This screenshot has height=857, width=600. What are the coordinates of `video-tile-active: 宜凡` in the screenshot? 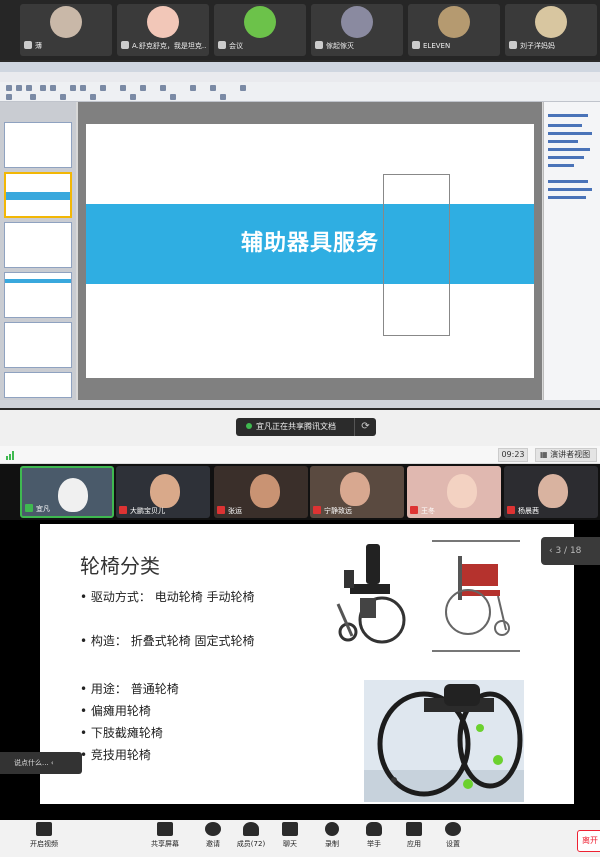 It's located at (67, 492).